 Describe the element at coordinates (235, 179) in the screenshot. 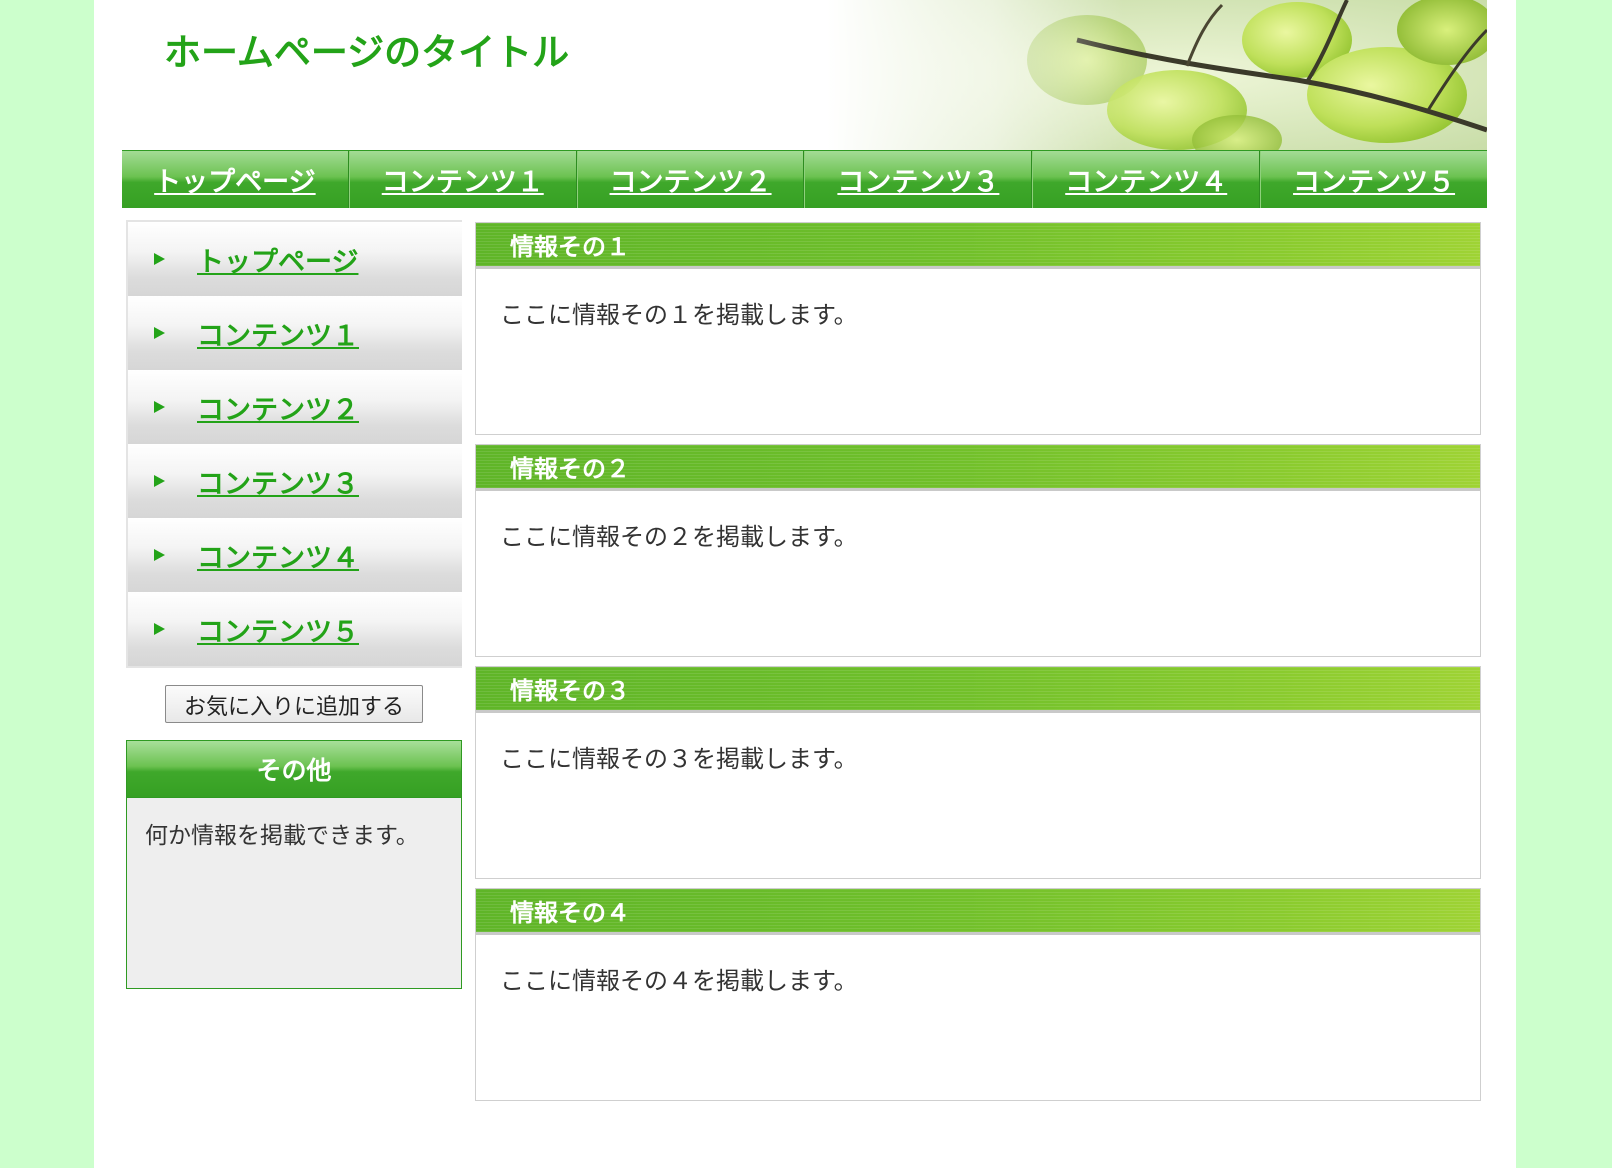

I see `topnav-item-top: トップページ` at that location.